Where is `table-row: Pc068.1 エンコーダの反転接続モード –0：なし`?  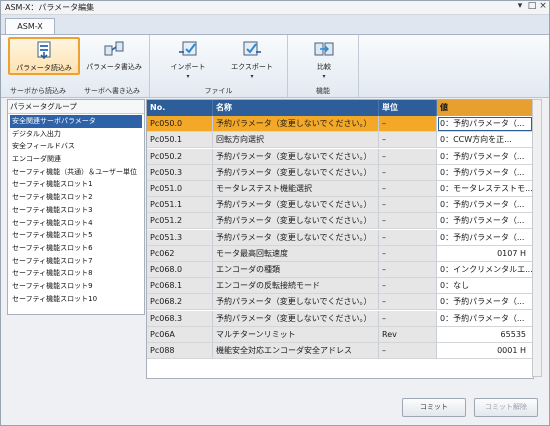 table-row: Pc068.1 エンコーダの反転接続モード –0：なし is located at coordinates (340, 286).